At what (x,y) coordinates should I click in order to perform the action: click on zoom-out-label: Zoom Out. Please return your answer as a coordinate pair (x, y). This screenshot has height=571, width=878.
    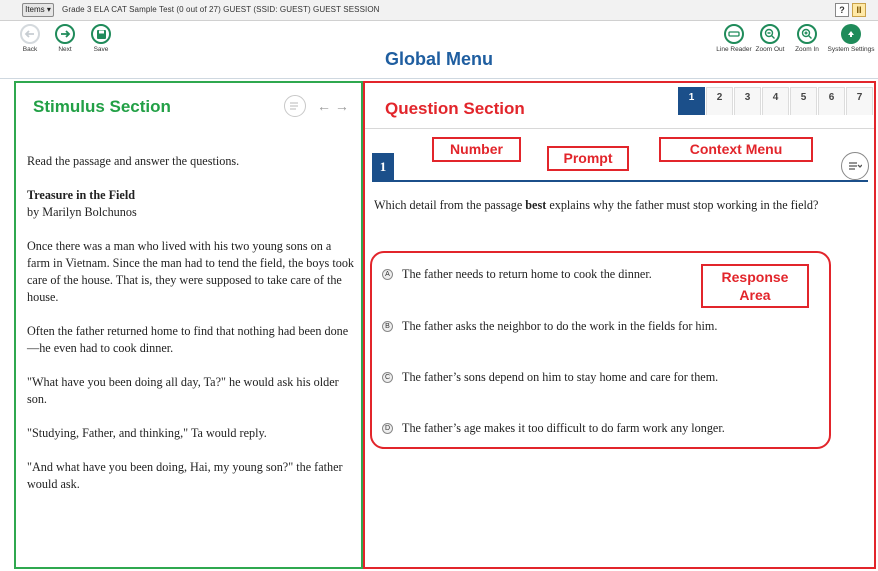
    Looking at the image, I should click on (770, 49).